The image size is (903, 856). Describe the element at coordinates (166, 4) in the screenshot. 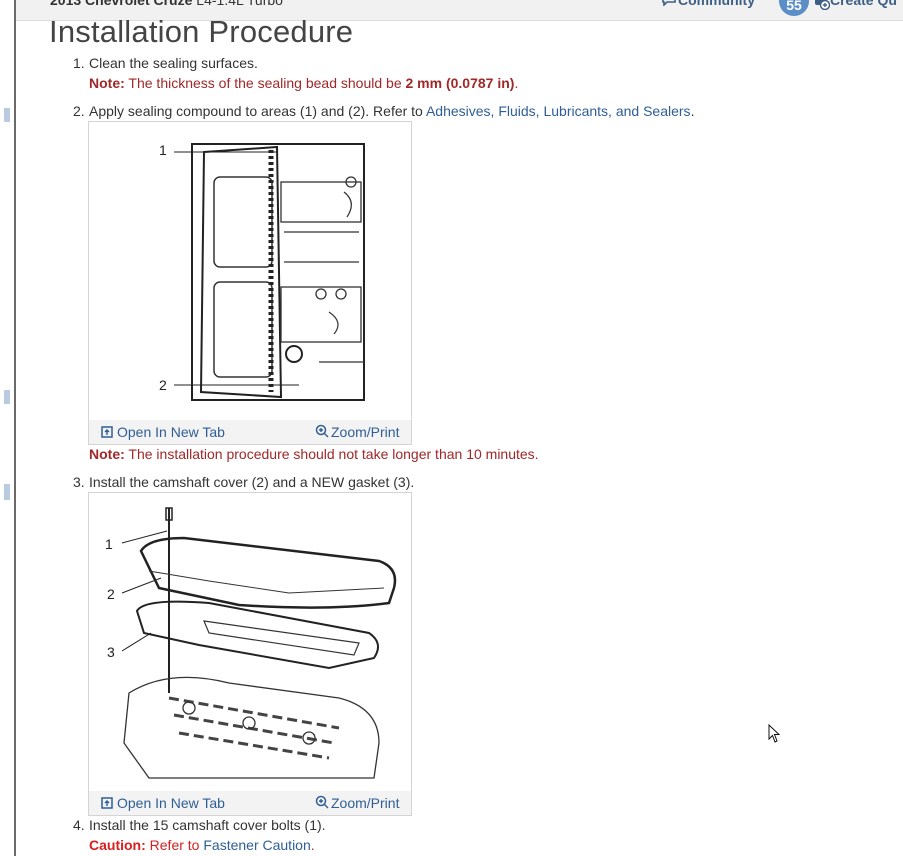

I see `vehicle-title: 2013 Chevrolet Cruze L4-1.4L Turbo` at that location.